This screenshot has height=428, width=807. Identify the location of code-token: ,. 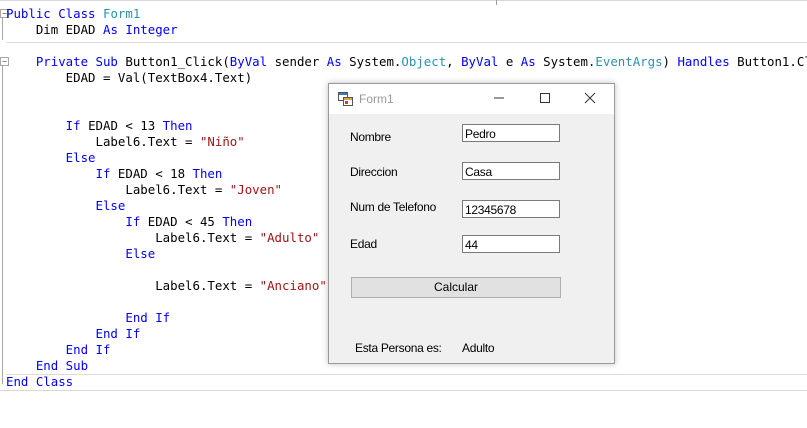
(454, 61).